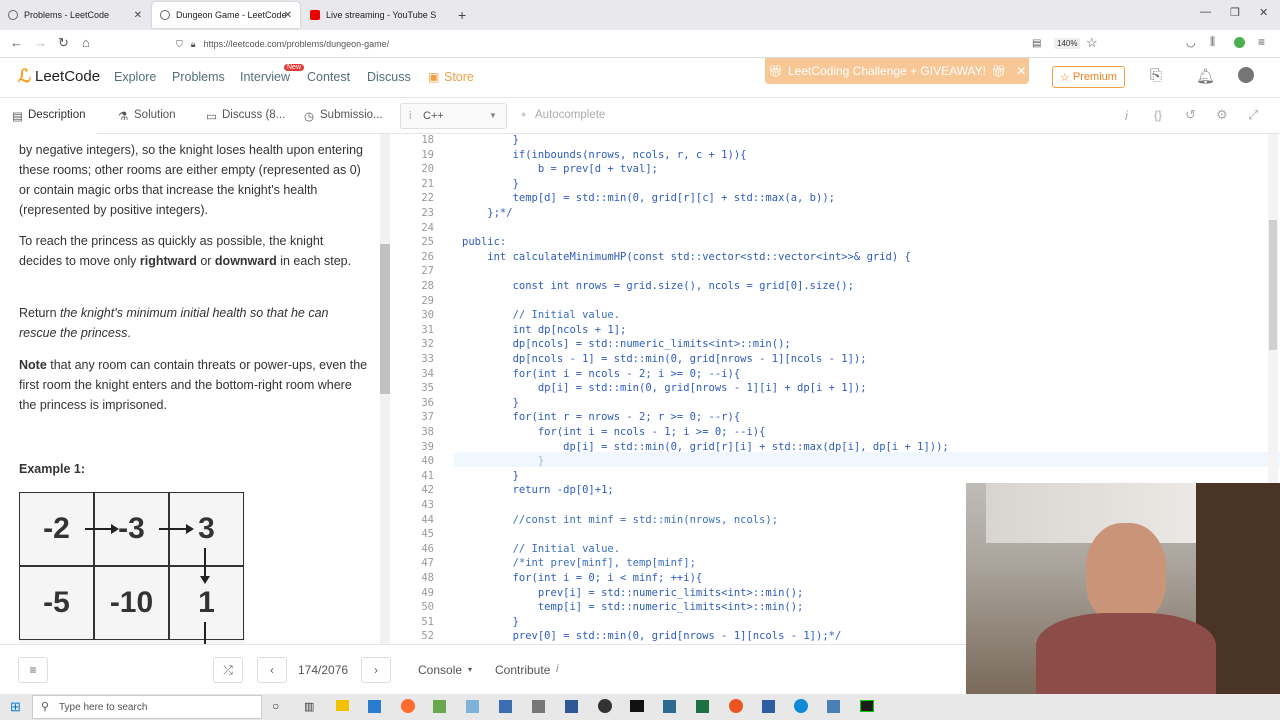  What do you see at coordinates (1021, 71) in the screenshot?
I see `close-banner-icon: ✕` at bounding box center [1021, 71].